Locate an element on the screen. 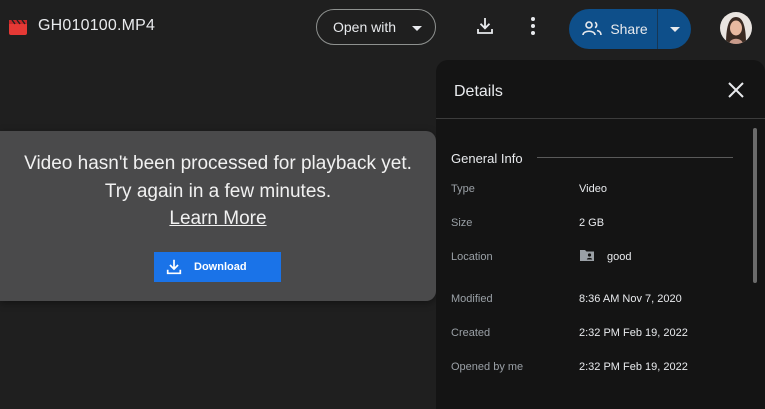 Image resolution: width=765 pixels, height=409 pixels. close-icon is located at coordinates (736, 93).